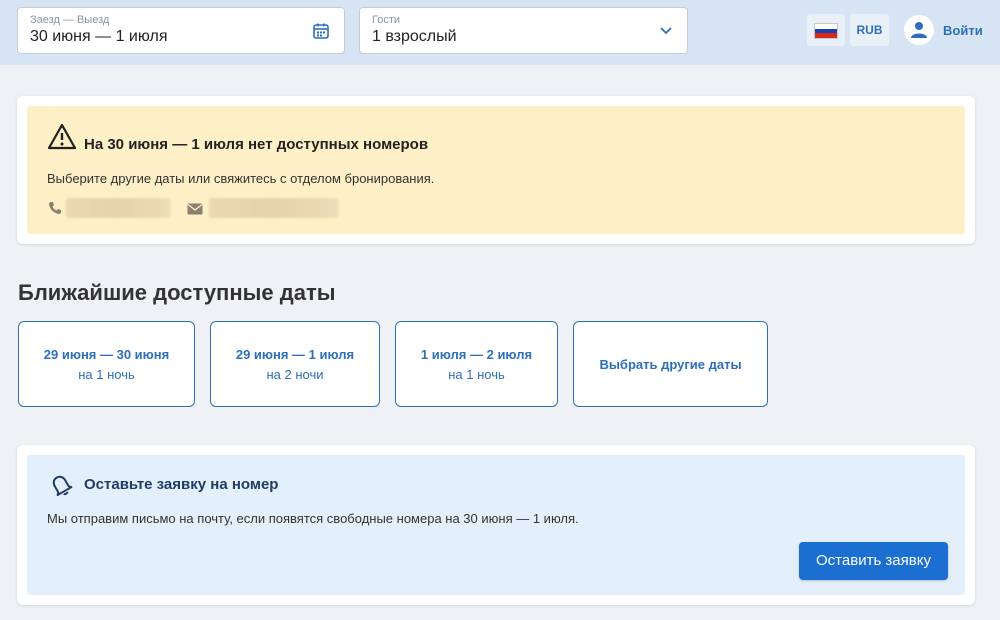 Image resolution: width=1000 pixels, height=620 pixels. Describe the element at coordinates (523, 30) in the screenshot. I see `guests-field: Гости 1 взрослый` at that location.